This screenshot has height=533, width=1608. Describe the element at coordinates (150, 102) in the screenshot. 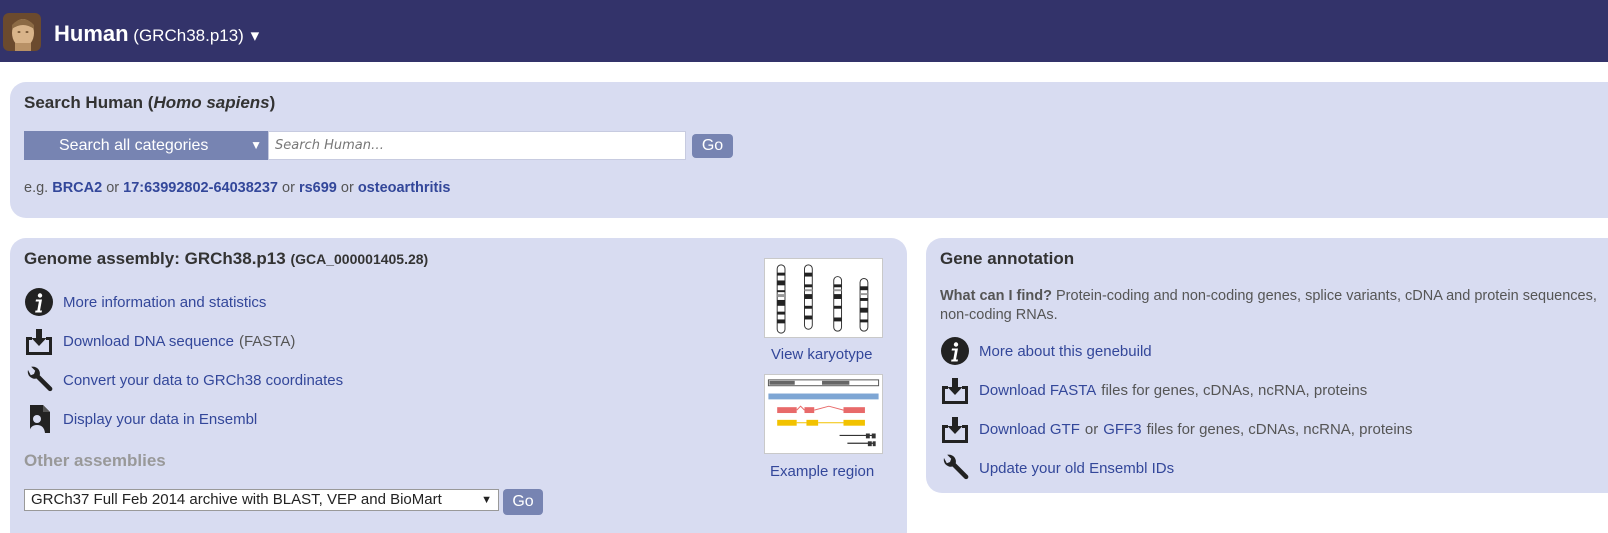

I see `search-title: Search Human (Homo sapiens)` at that location.